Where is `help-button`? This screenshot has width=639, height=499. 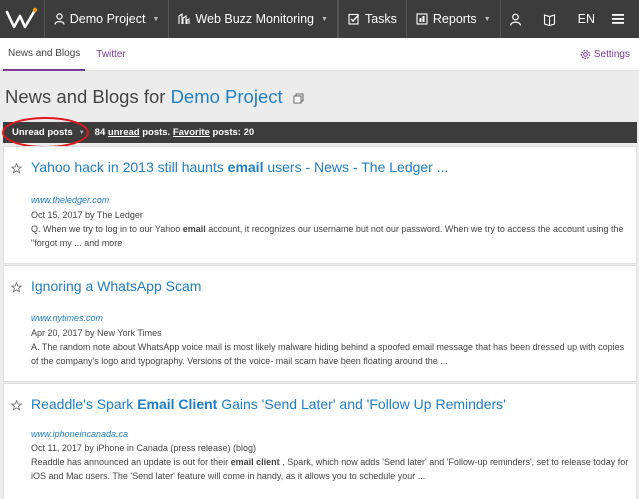
help-button is located at coordinates (552, 19).